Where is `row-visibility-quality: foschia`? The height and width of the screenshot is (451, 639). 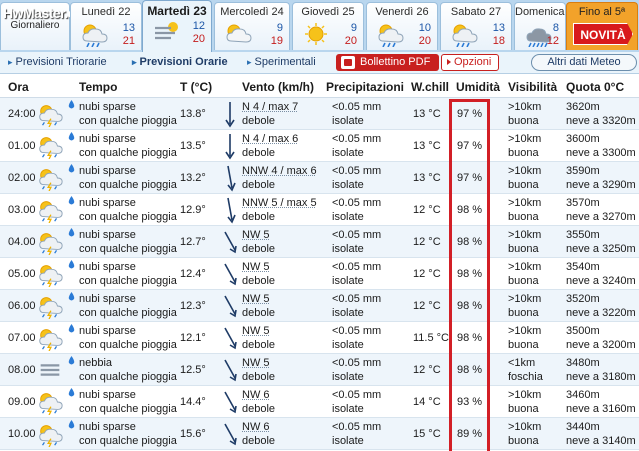 row-visibility-quality: foschia is located at coordinates (525, 377).